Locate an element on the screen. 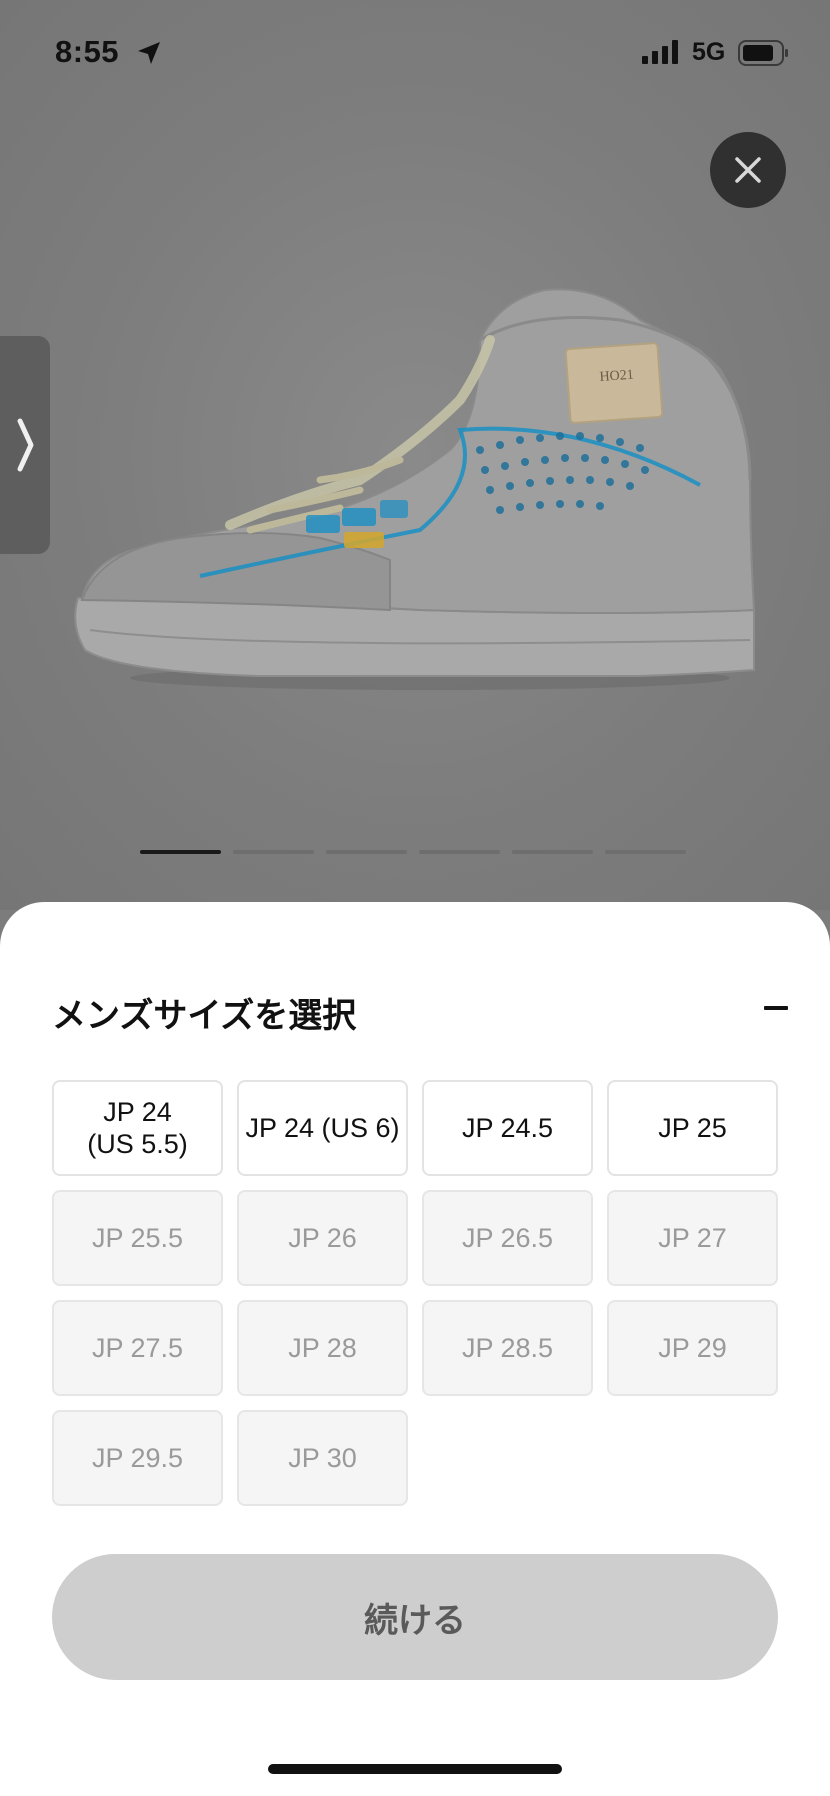  size-option-unavailable: JP 28.5 is located at coordinates (507, 1348).